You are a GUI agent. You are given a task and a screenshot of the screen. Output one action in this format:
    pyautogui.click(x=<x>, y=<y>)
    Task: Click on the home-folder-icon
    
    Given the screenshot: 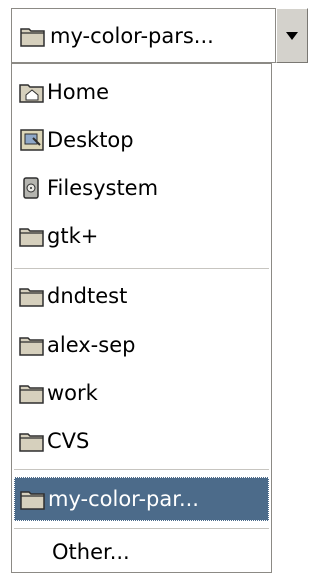 What is the action you would take?
    pyautogui.click(x=32, y=92)
    